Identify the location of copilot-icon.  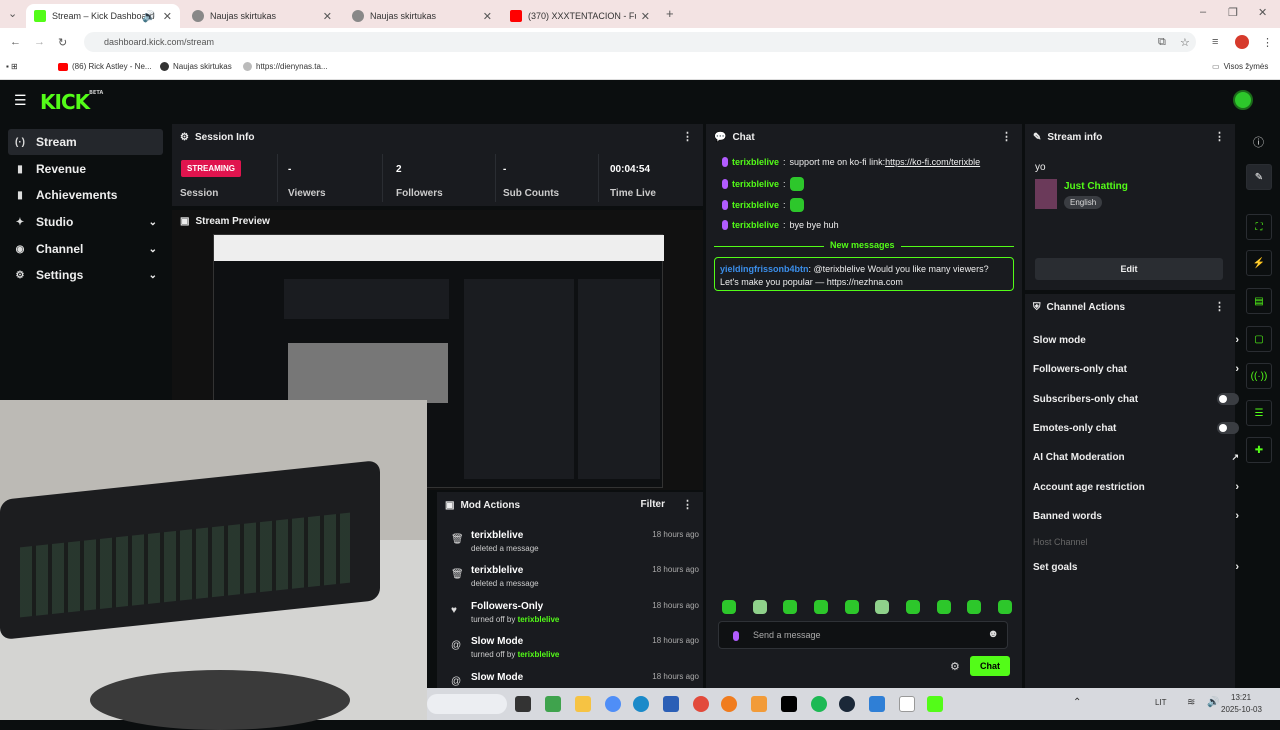
(613, 704).